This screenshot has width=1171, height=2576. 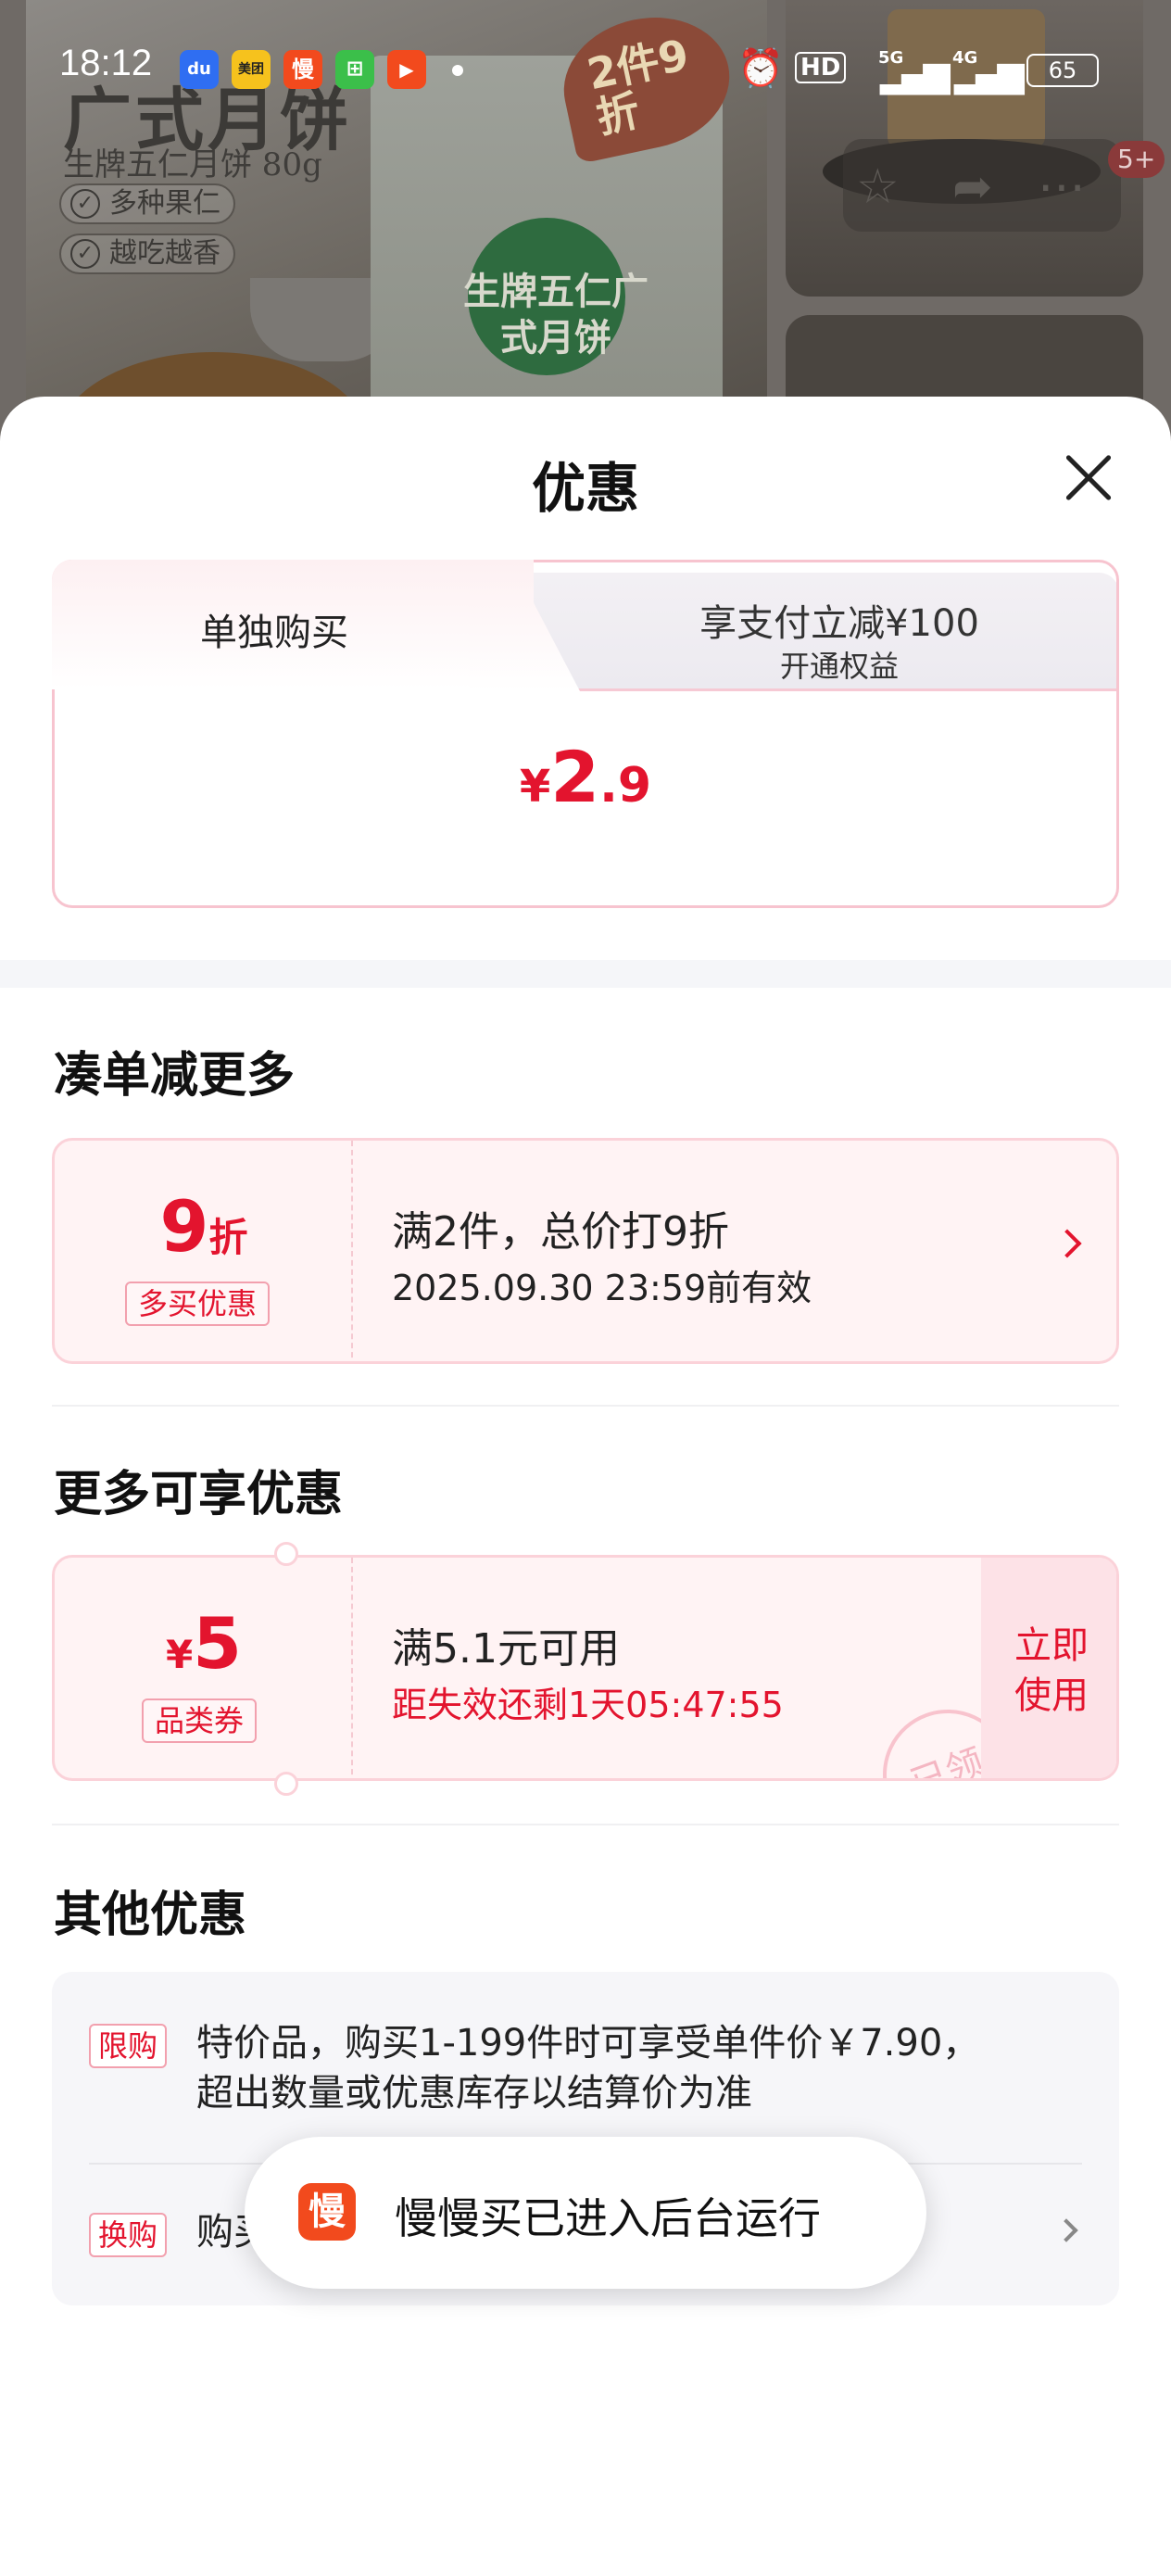 I want to click on limit-tag: 限购, so click(x=128, y=2046).